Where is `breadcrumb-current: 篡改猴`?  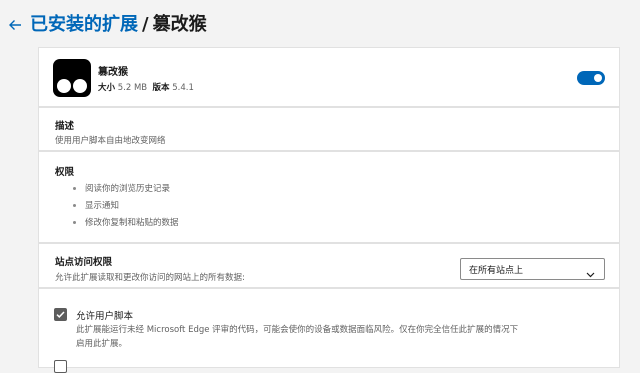 breadcrumb-current: 篡改猴 is located at coordinates (179, 24).